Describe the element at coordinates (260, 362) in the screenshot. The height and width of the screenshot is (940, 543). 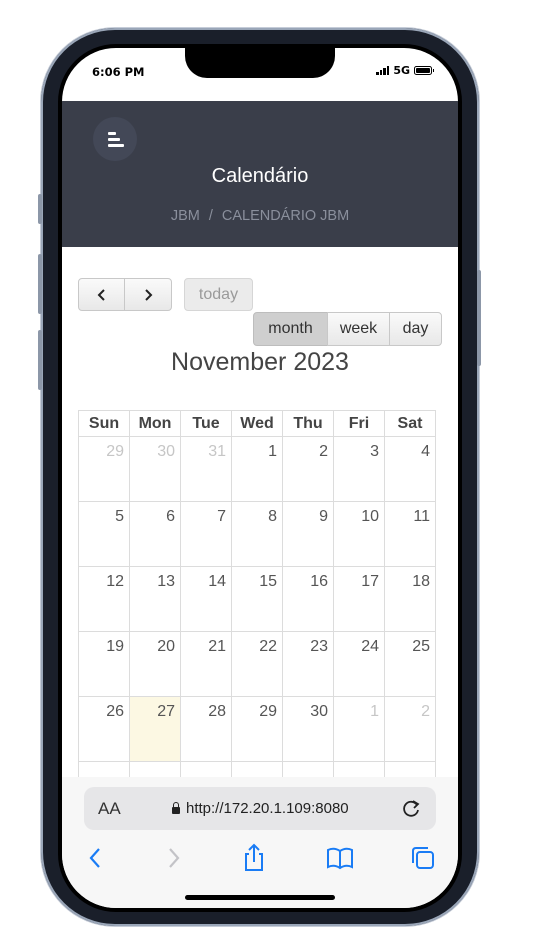
I see `calendar-title: November 2023` at that location.